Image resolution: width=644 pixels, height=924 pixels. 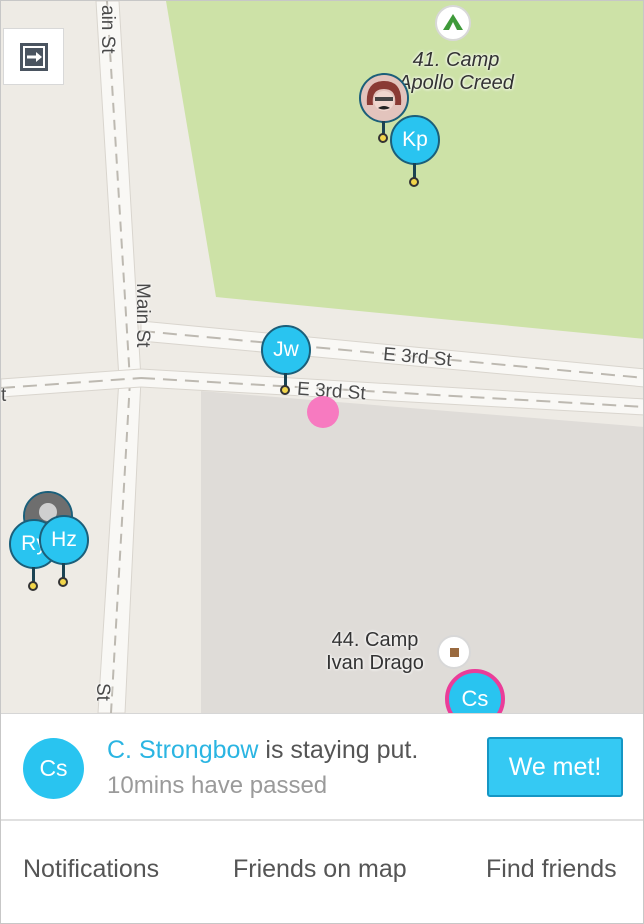 I want to click on pin-initials-jw: Jw, so click(x=286, y=350).